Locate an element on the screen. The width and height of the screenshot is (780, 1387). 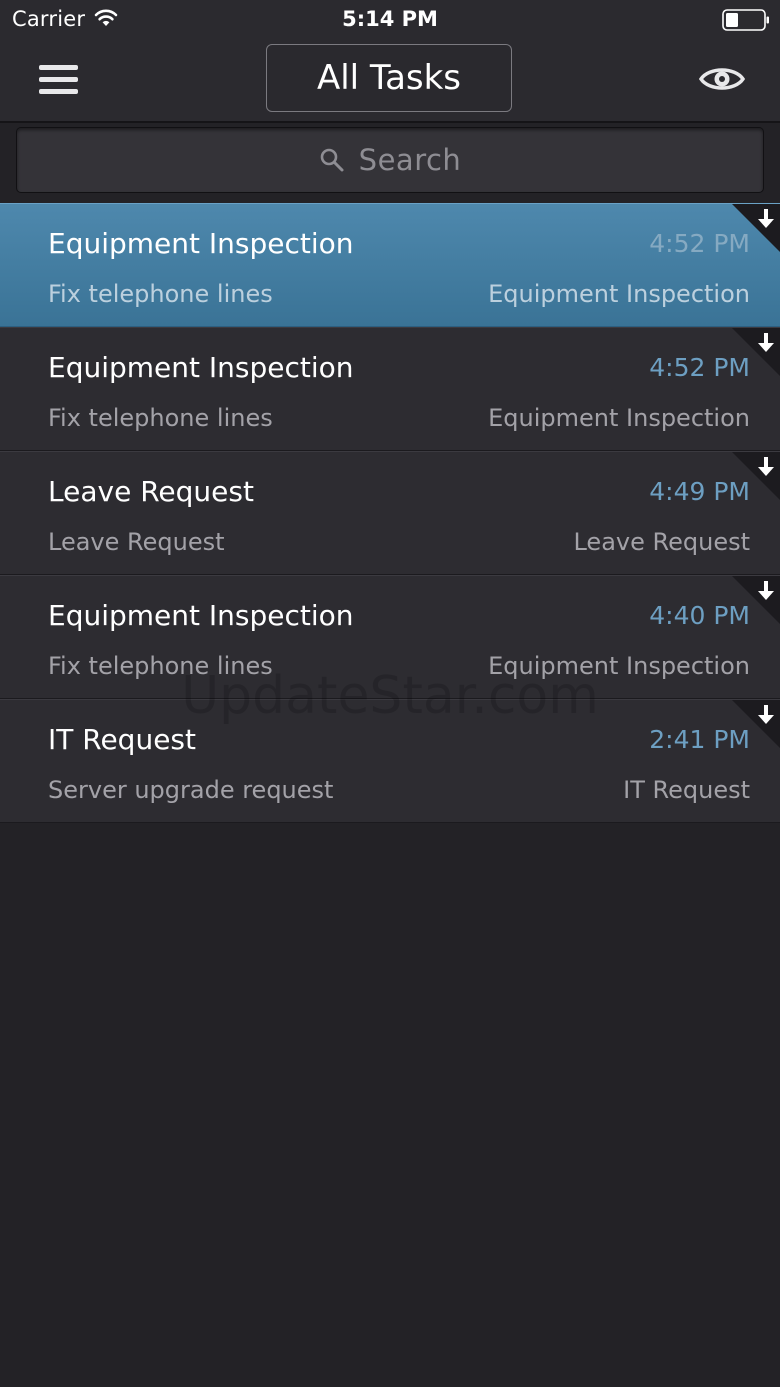
task-filter-title-button: All Tasks is located at coordinates (389, 78).